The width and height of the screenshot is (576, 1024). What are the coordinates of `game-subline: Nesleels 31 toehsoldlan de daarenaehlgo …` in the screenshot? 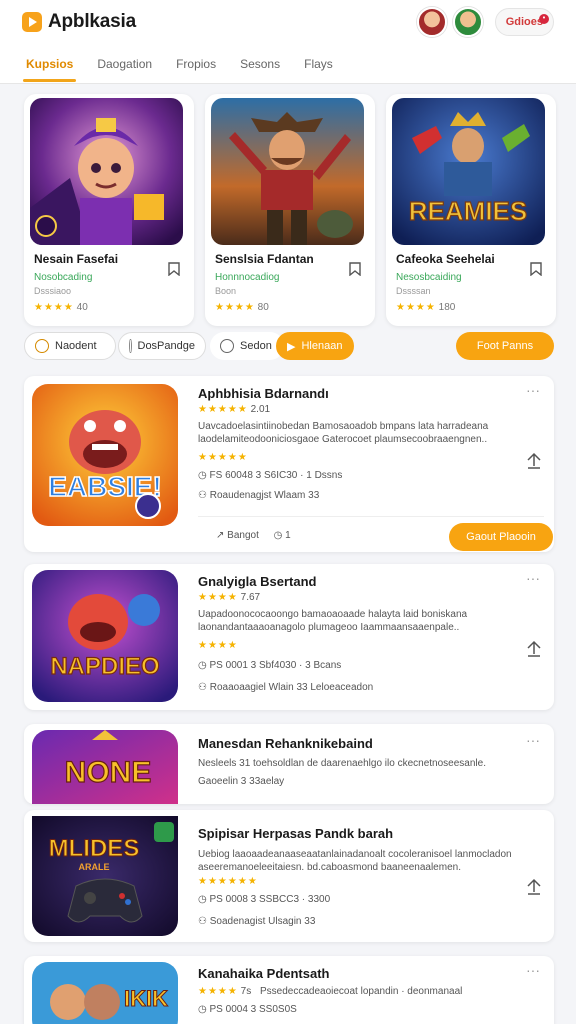 It's located at (342, 763).